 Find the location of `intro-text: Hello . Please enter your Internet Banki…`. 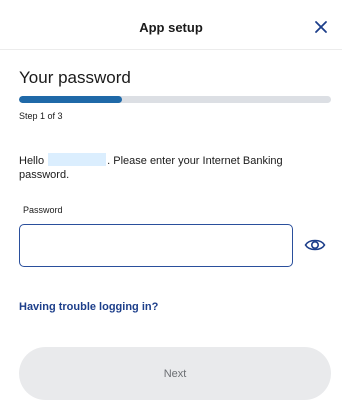

intro-text: Hello . Please enter your Internet Banki… is located at coordinates (169, 167).